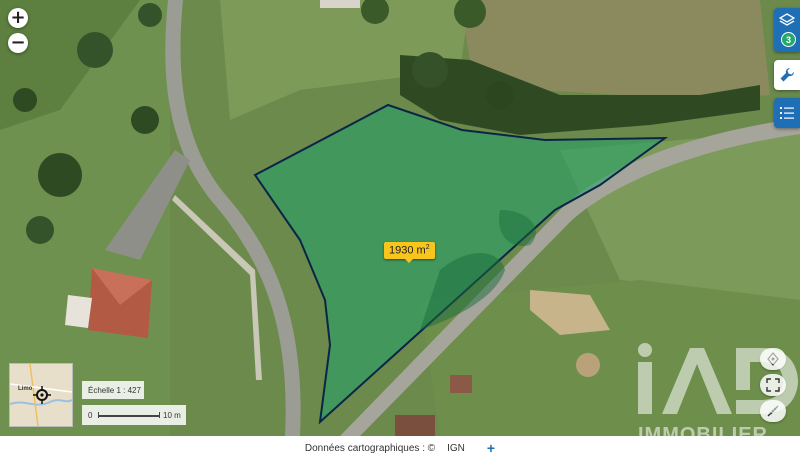 The height and width of the screenshot is (460, 800). I want to click on scale-line, so click(129, 416).